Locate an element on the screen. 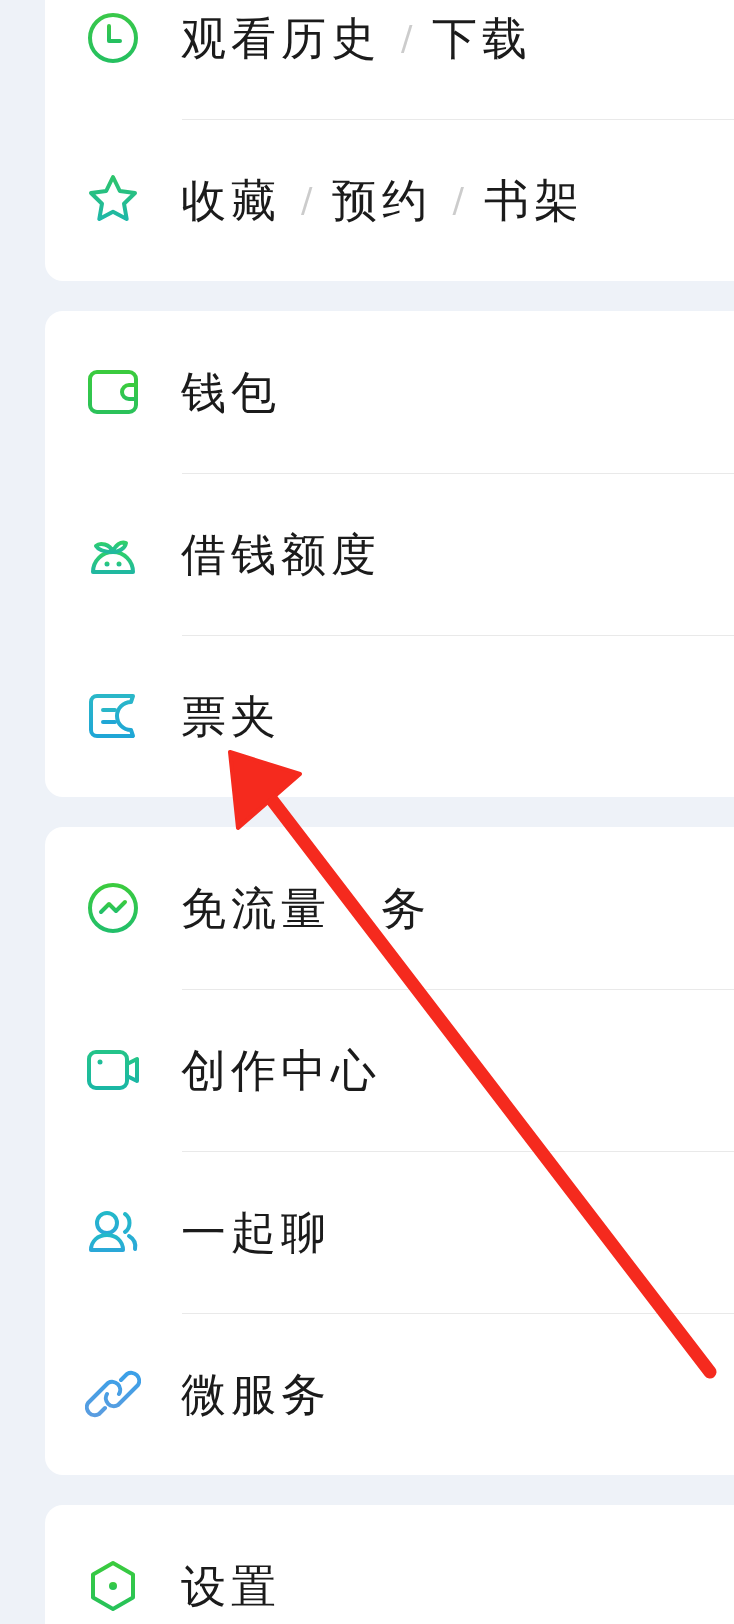 Image resolution: width=734 pixels, height=1624 pixels. menu-item-label: 一起聊 is located at coordinates (256, 1232).